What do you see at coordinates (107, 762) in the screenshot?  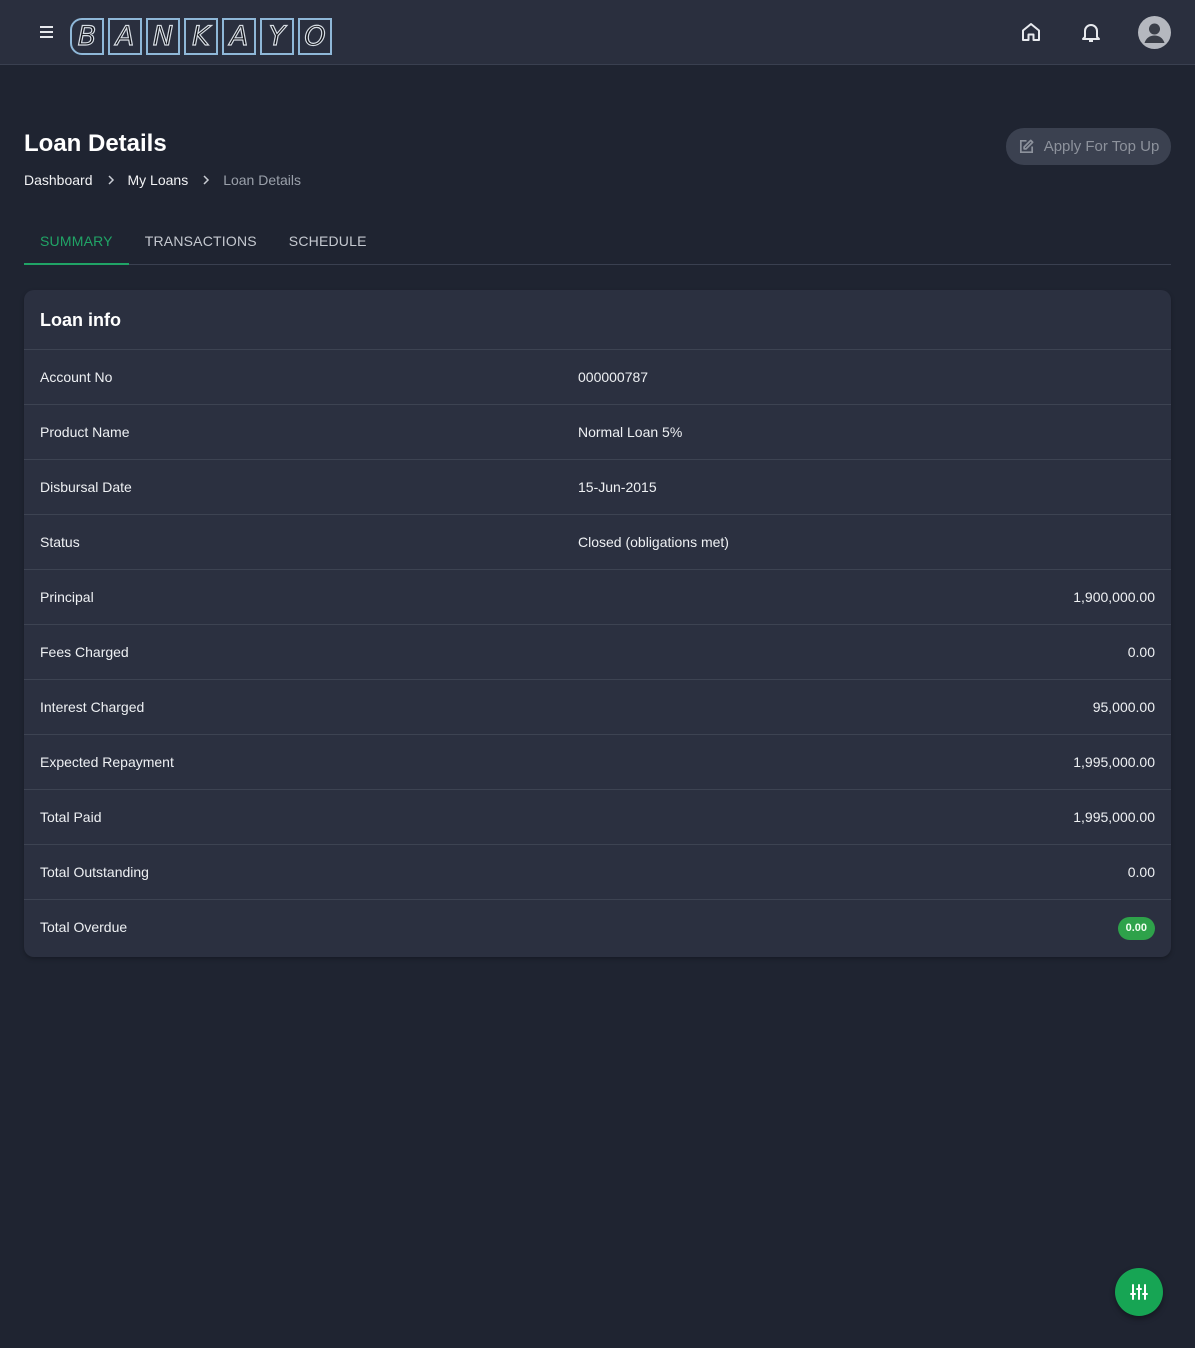 I see `row-label: Expected Repayment` at bounding box center [107, 762].